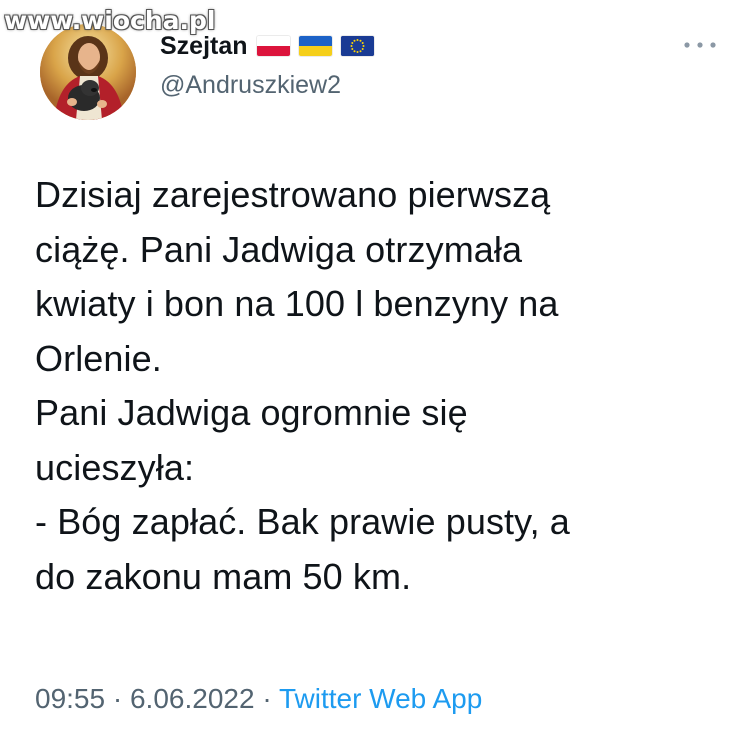  What do you see at coordinates (279, 249) in the screenshot?
I see `tweet-line: ciążę. Pani Jadwiga otrzymała` at bounding box center [279, 249].